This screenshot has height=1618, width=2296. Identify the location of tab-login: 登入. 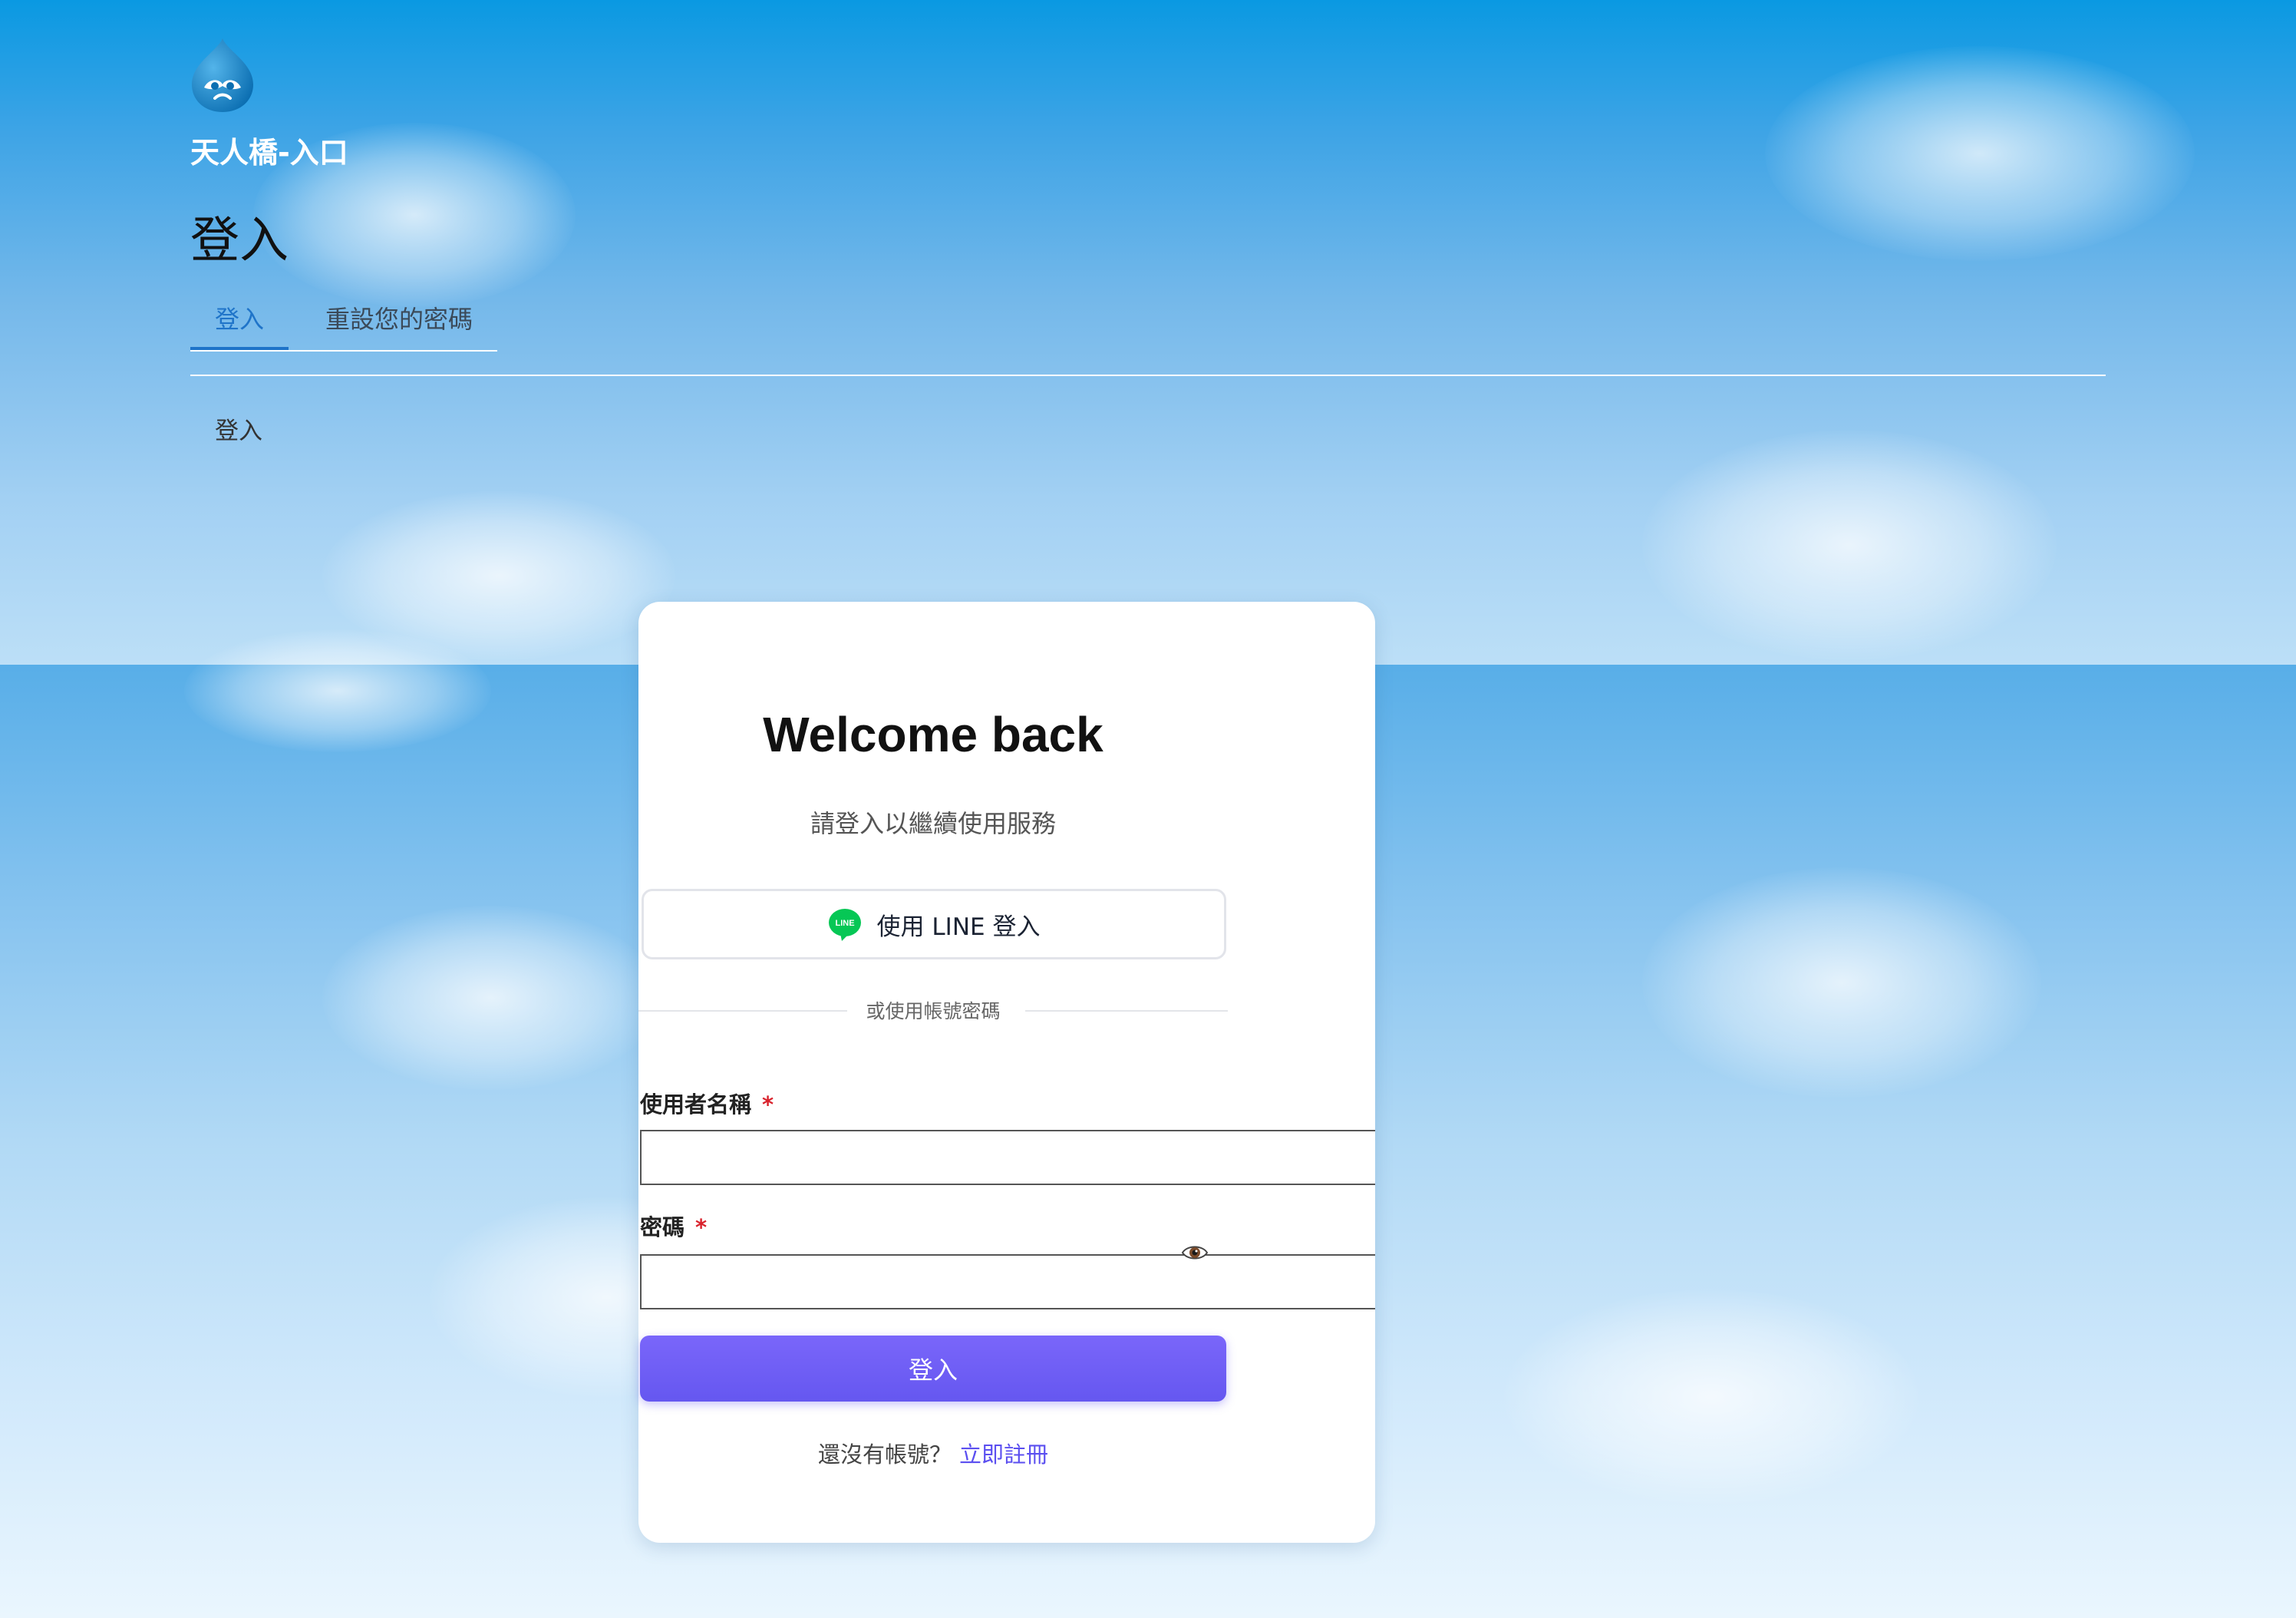
(239, 324).